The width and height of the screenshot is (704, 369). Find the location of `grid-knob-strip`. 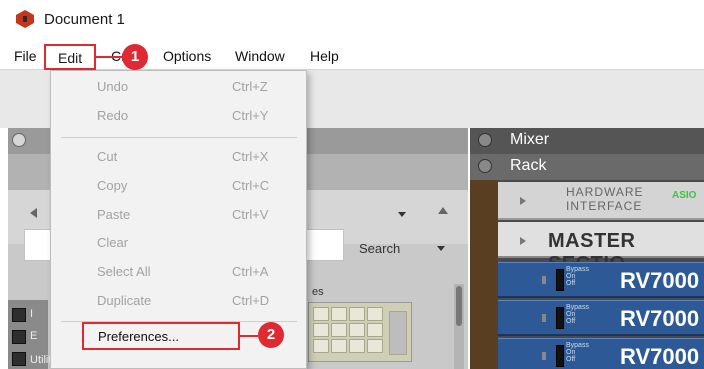

grid-knob-strip is located at coordinates (398, 333).